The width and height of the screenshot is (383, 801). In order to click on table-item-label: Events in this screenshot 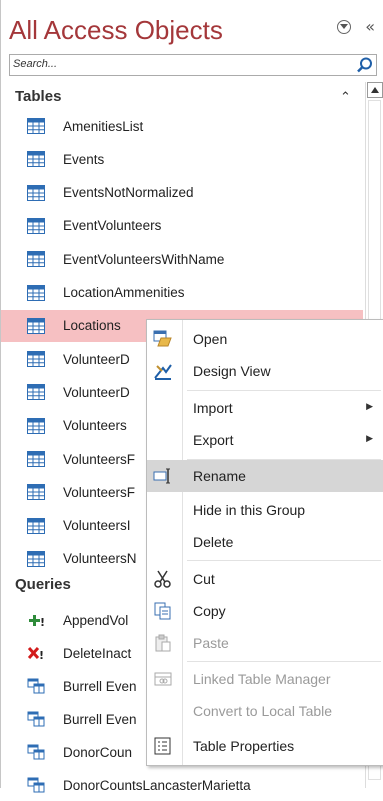, I will do `click(84, 159)`.